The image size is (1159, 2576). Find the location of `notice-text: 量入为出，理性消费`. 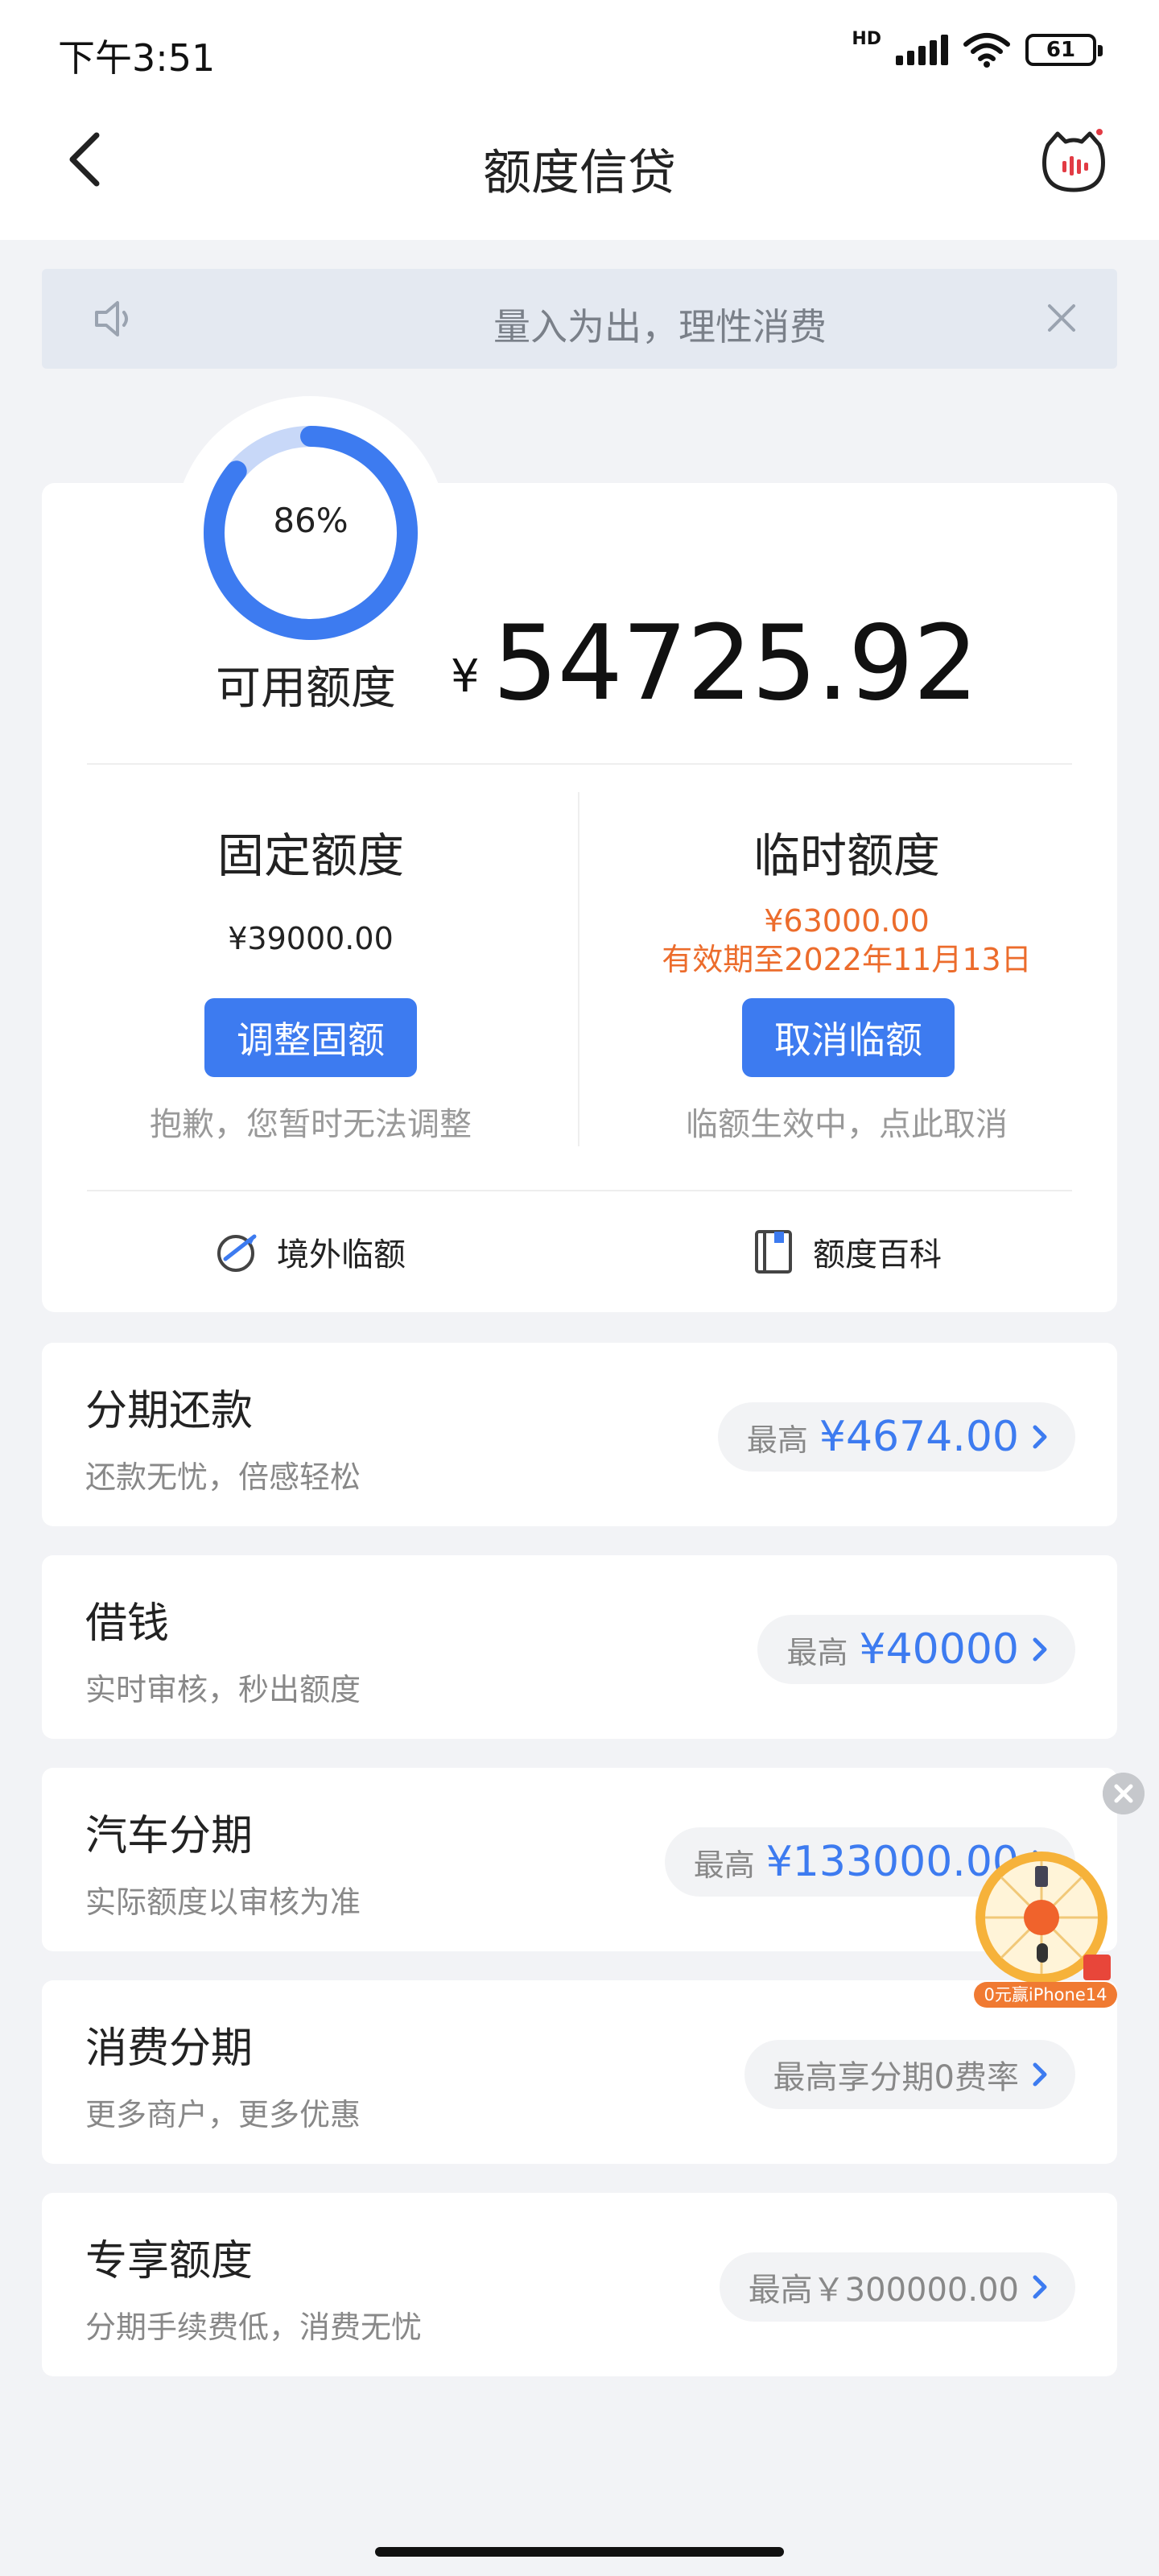

notice-text: 量入为出，理性消费 is located at coordinates (660, 327).